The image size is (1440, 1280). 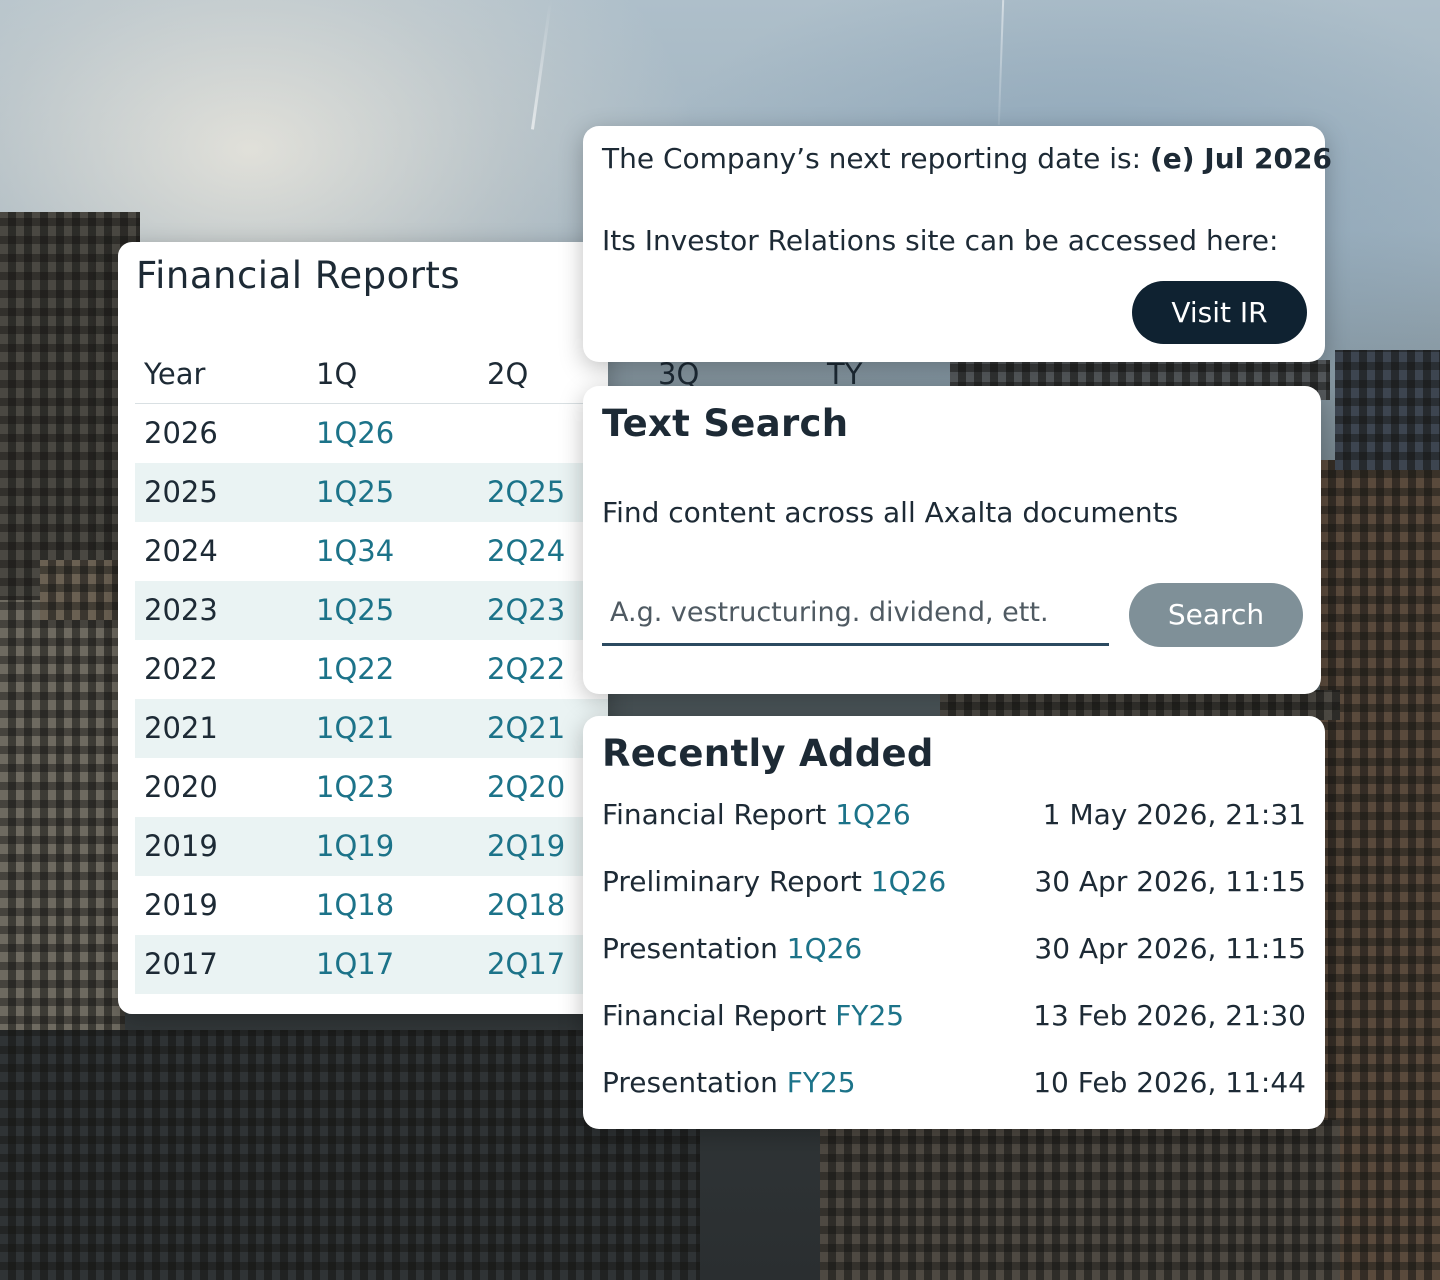 I want to click on year-cell: 2026, so click(x=181, y=433).